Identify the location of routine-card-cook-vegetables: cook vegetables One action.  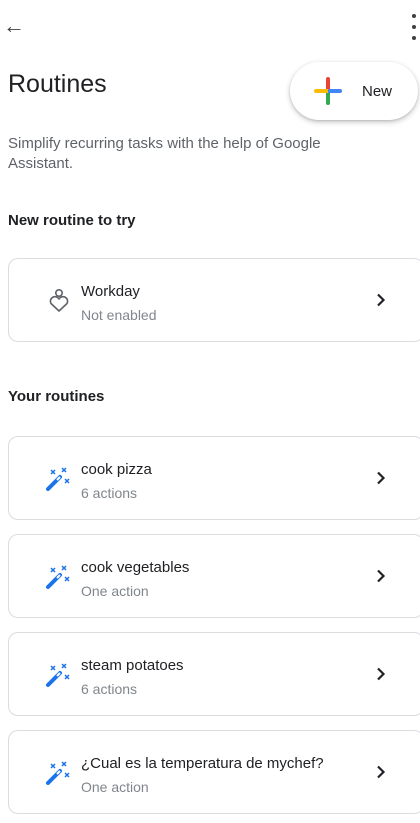
(214, 576).